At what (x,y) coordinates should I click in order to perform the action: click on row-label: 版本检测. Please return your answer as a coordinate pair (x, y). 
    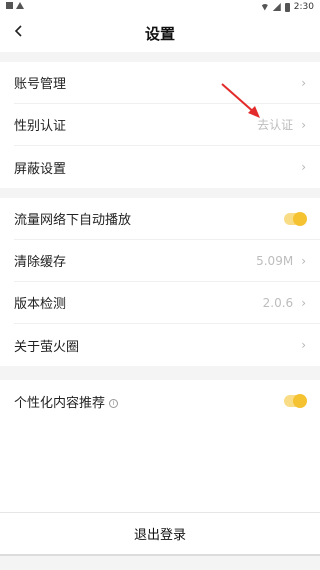
    Looking at the image, I should click on (40, 304).